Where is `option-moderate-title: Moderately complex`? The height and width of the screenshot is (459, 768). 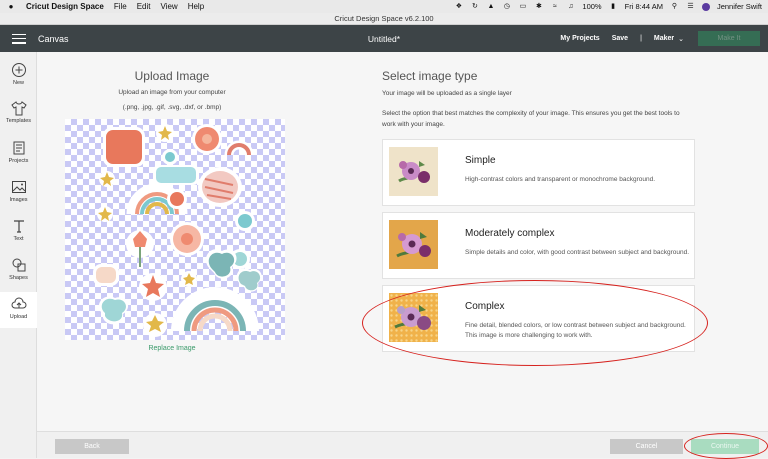
option-moderate-title: Moderately complex is located at coordinates (510, 233).